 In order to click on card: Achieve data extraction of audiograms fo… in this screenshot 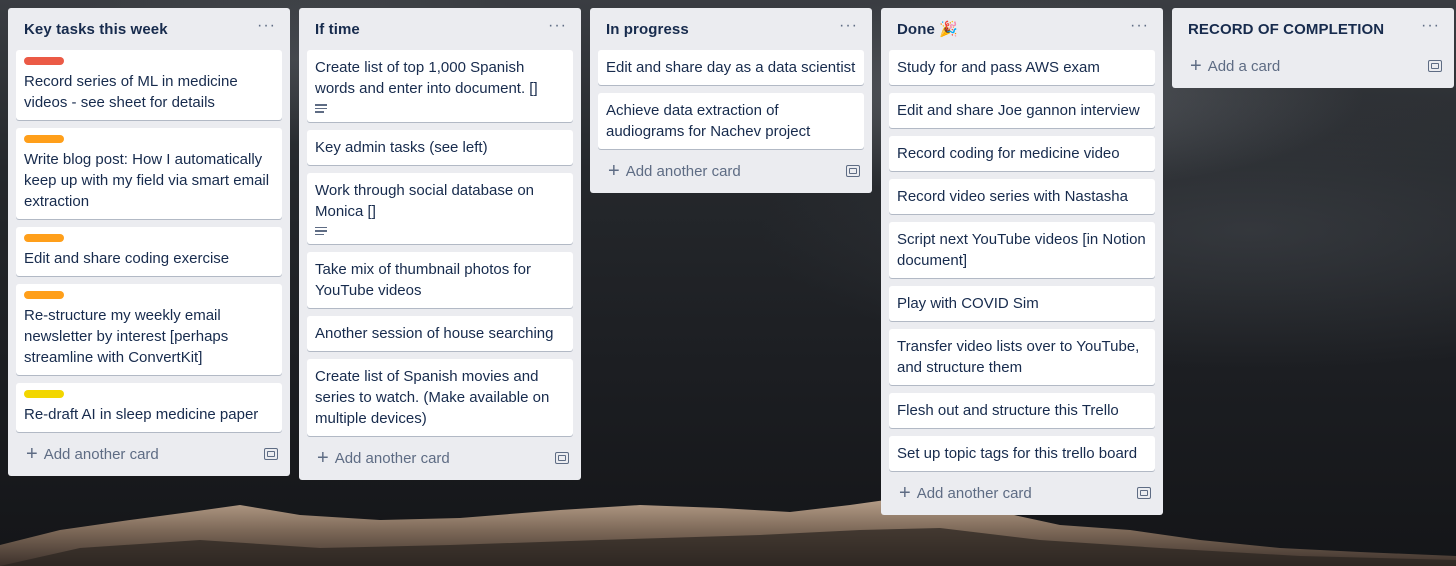, I will do `click(731, 121)`.